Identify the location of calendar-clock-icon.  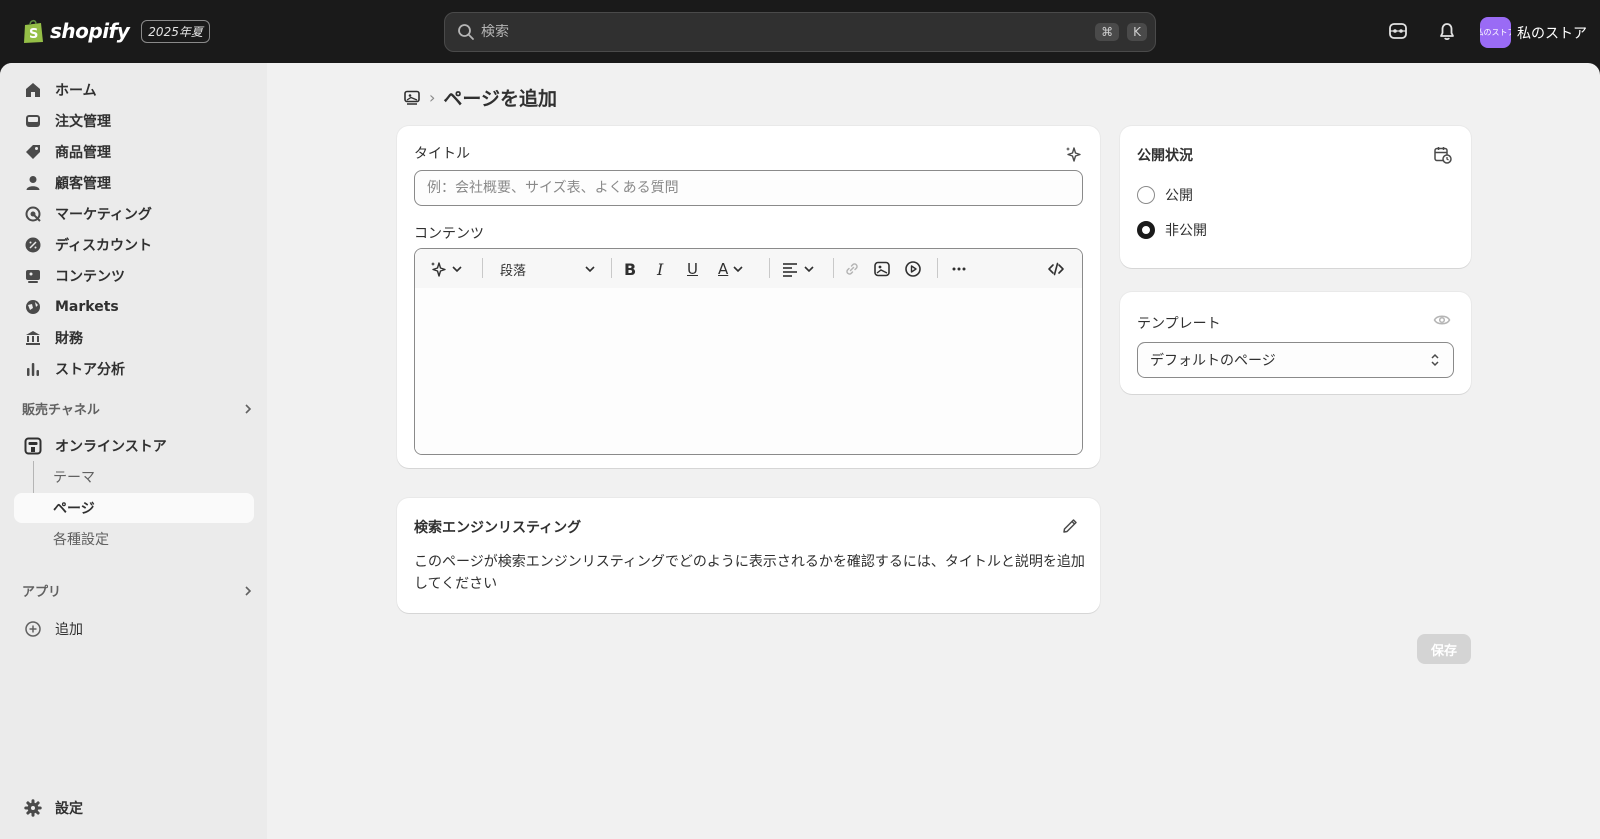
(1443, 155).